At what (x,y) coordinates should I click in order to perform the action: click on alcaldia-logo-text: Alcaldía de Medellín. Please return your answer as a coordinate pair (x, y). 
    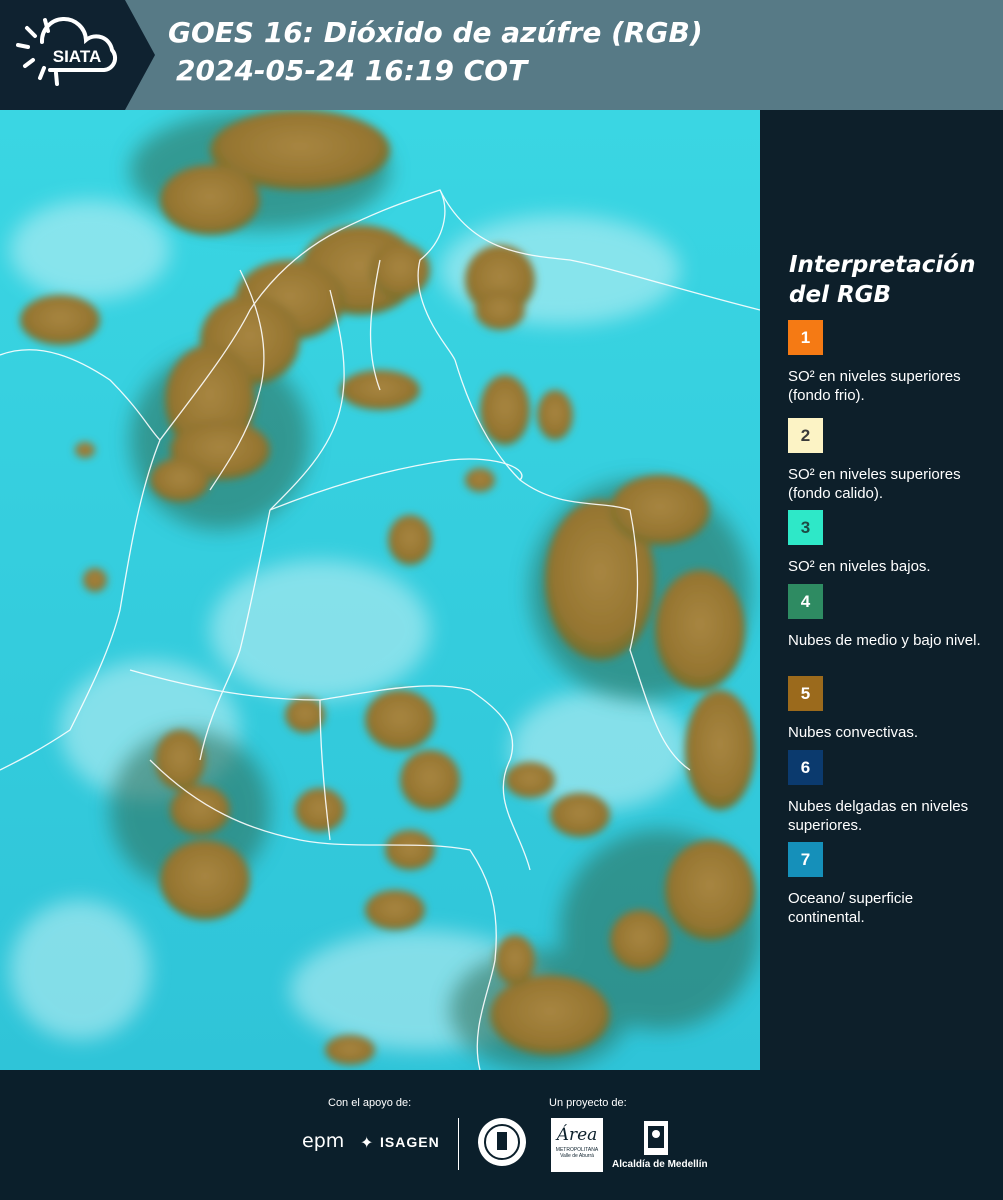
    Looking at the image, I should click on (660, 1164).